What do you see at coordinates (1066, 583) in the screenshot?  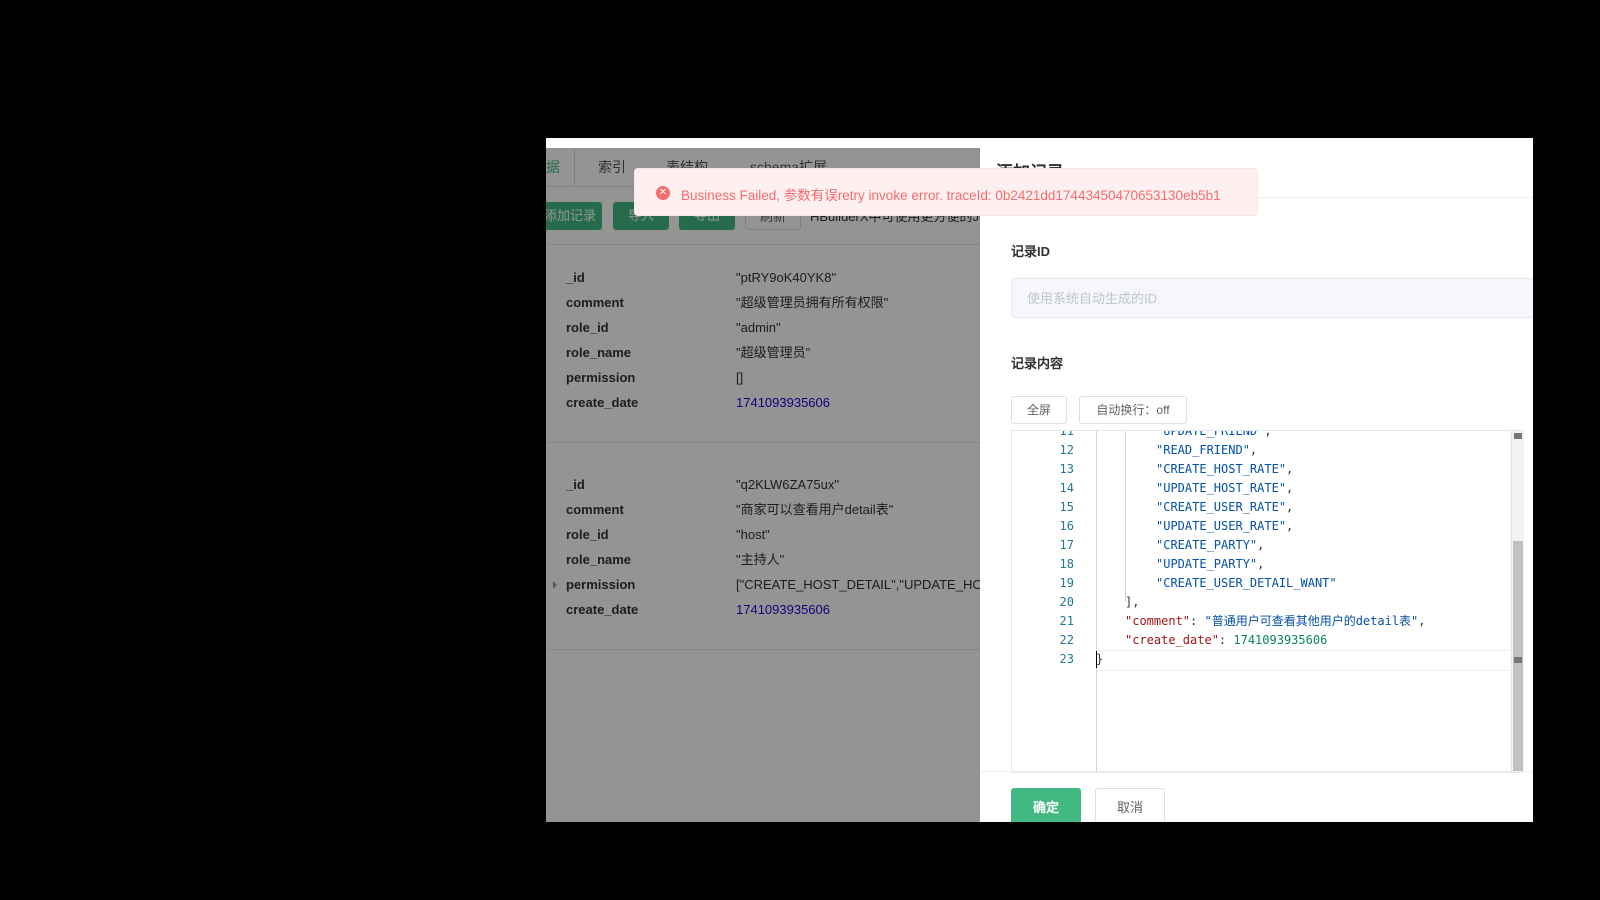 I see `line-number: 19` at bounding box center [1066, 583].